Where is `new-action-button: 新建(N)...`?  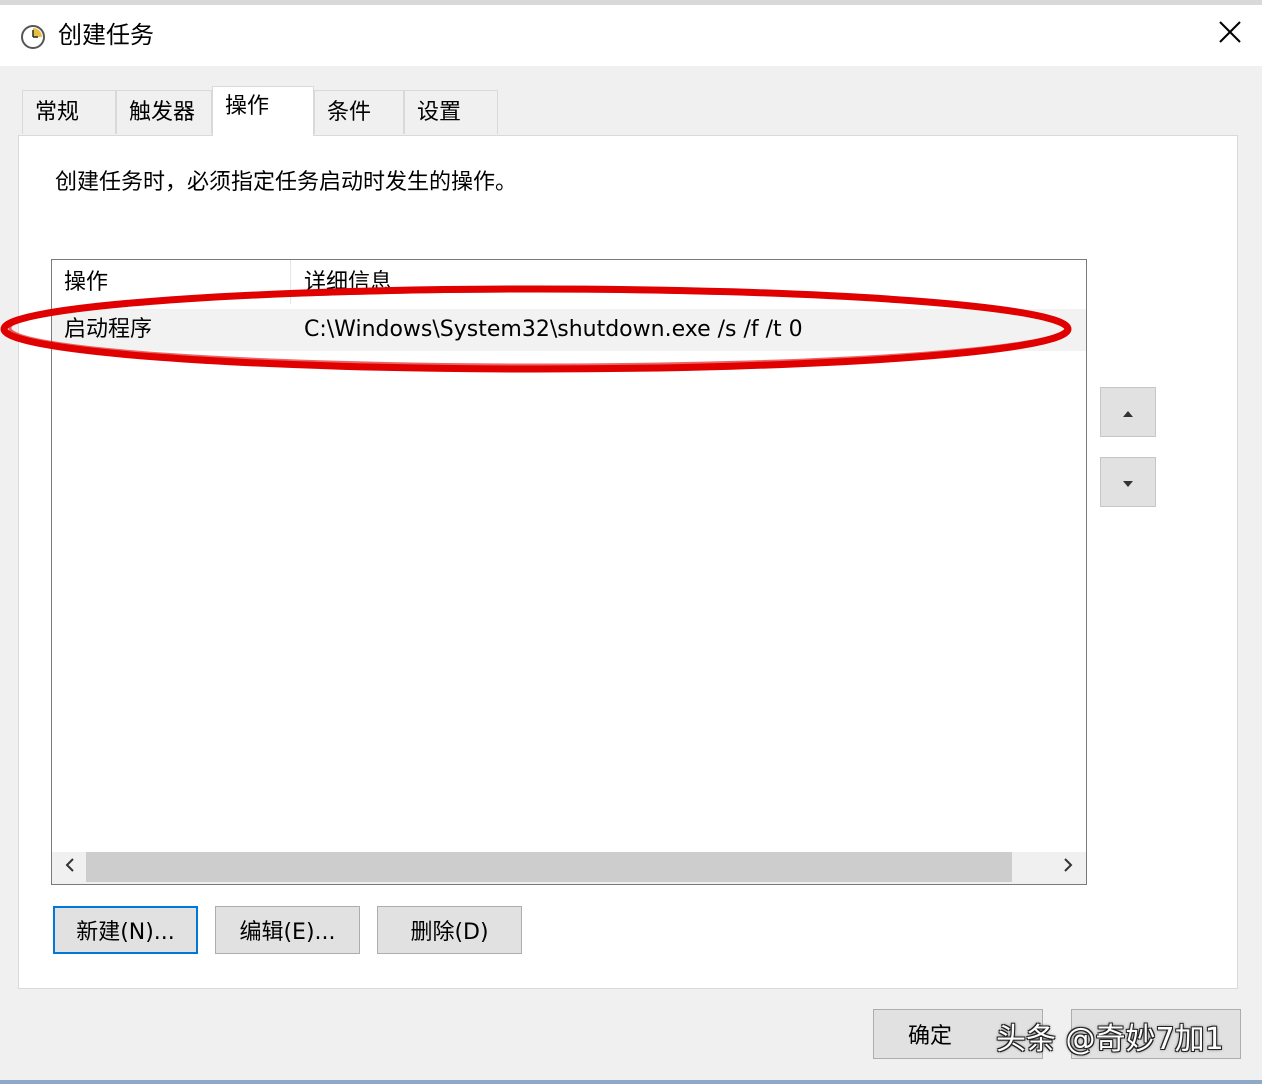
new-action-button: 新建(N)... is located at coordinates (125, 930).